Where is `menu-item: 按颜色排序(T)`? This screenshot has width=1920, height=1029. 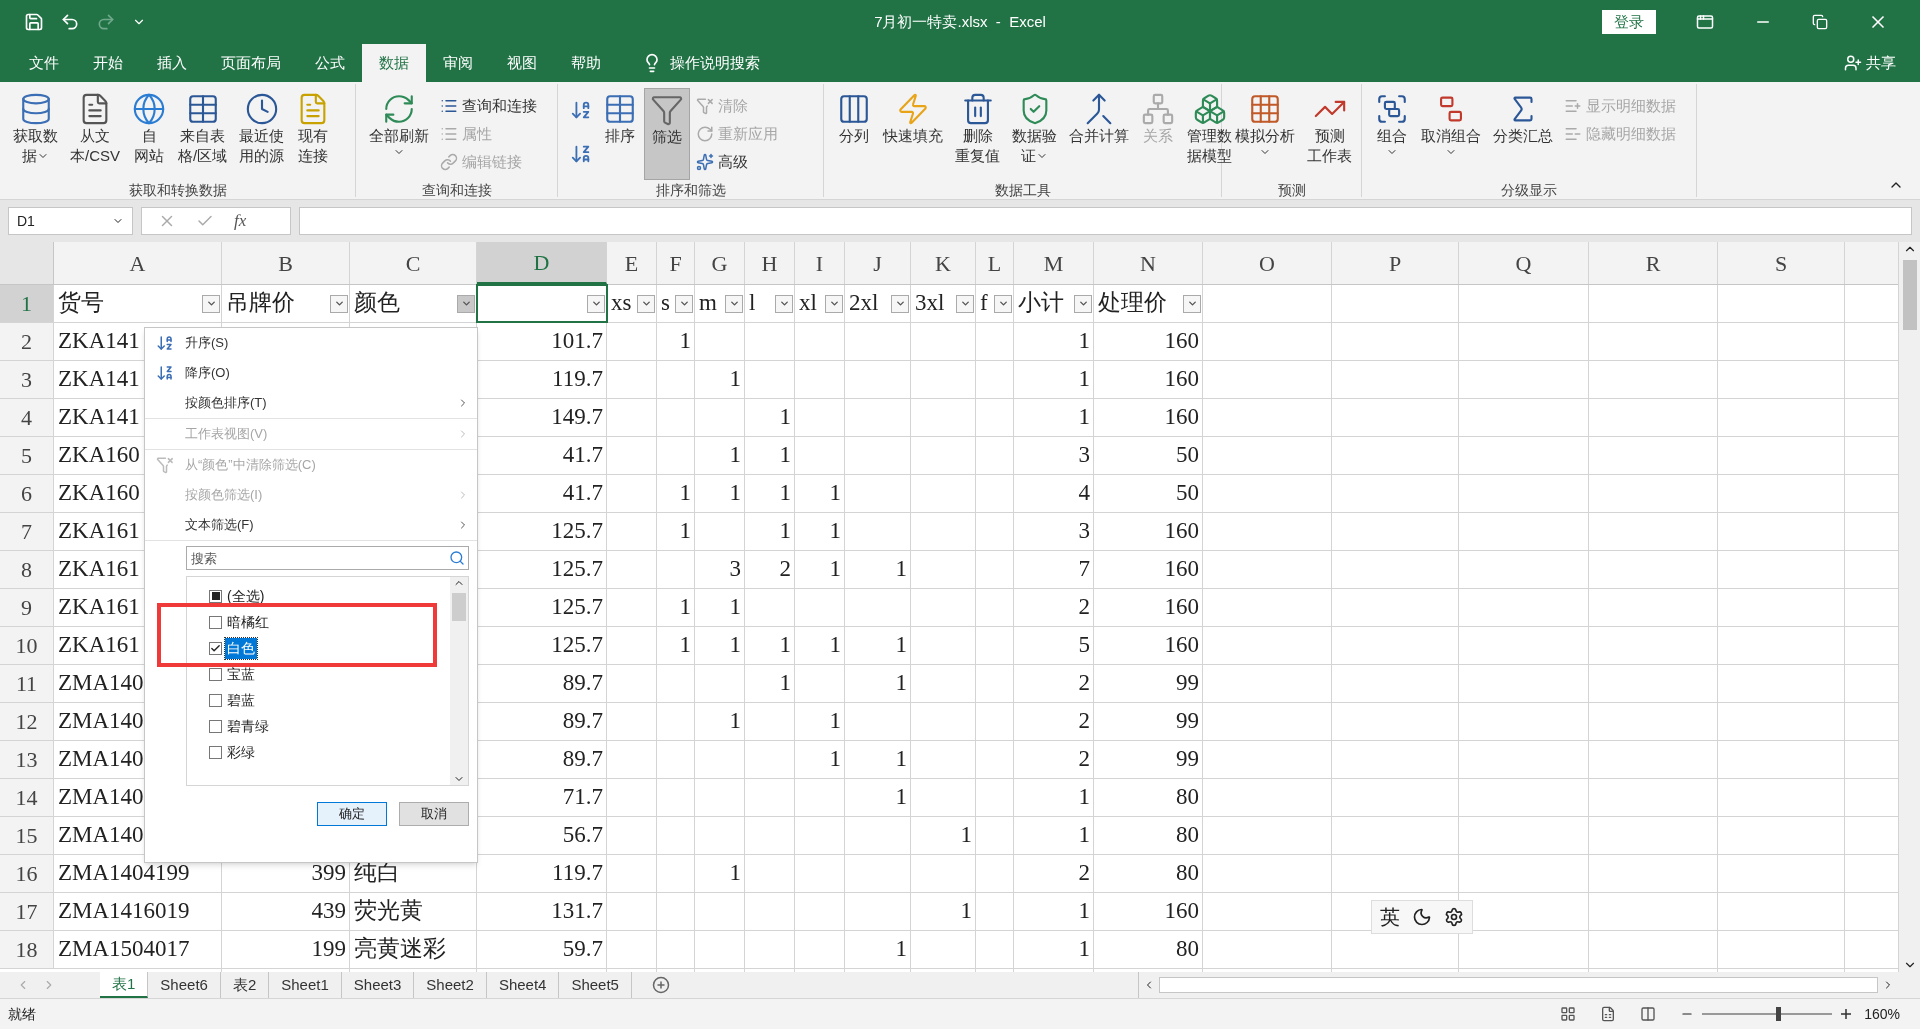
menu-item: 按颜色排序(T) is located at coordinates (311, 403).